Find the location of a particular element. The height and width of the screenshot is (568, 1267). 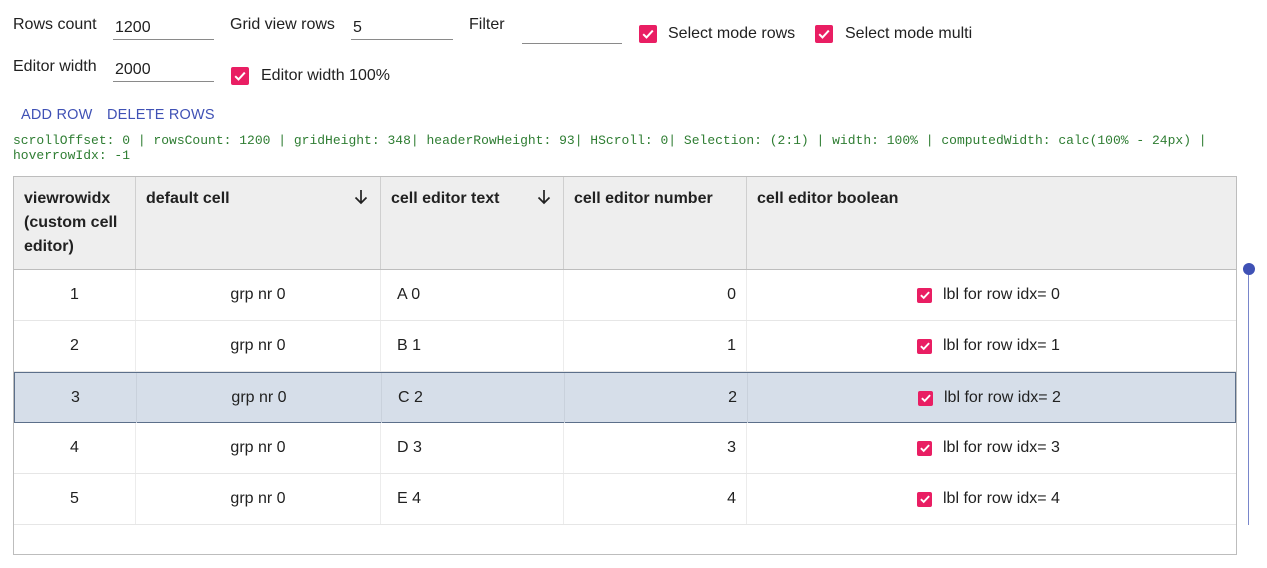

row-checkbox-label: lbl for row idx= 4 is located at coordinates (1001, 498).